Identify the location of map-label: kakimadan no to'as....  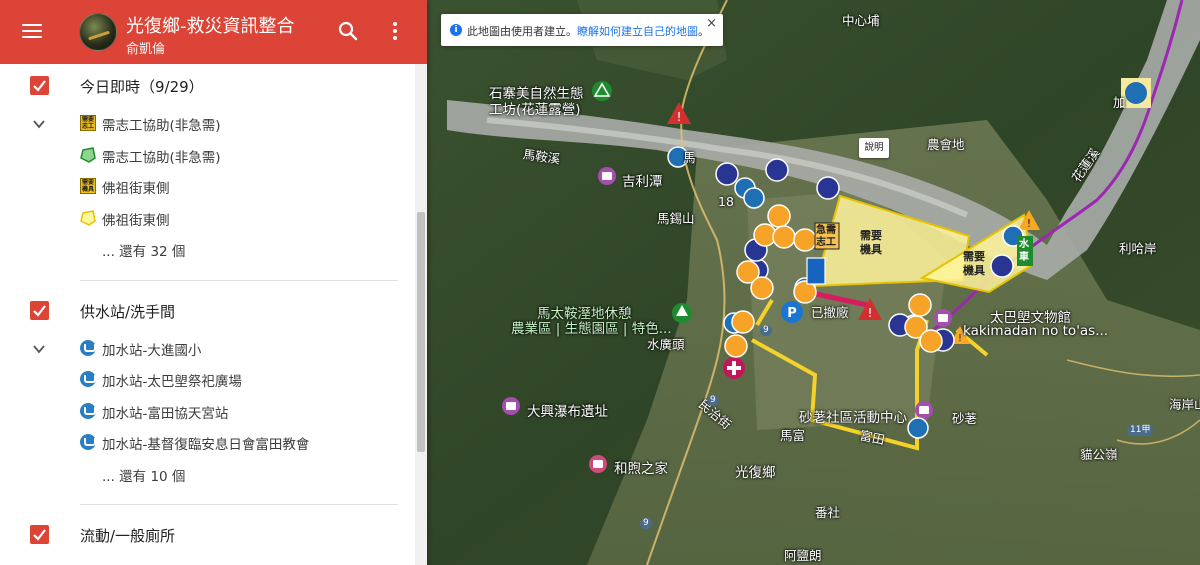
(1036, 331).